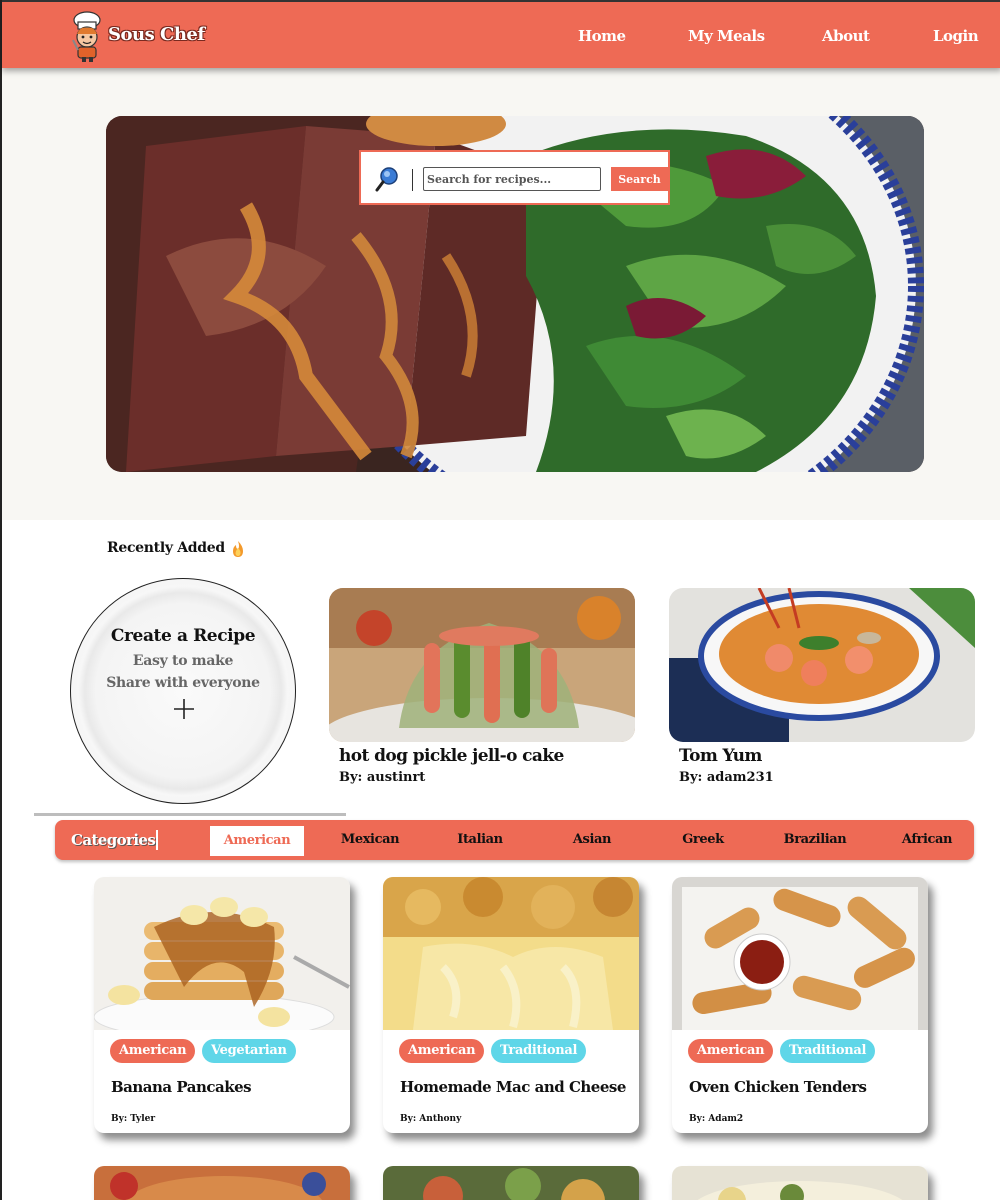 The width and height of the screenshot is (1000, 1200). I want to click on plus-icon, so click(184, 709).